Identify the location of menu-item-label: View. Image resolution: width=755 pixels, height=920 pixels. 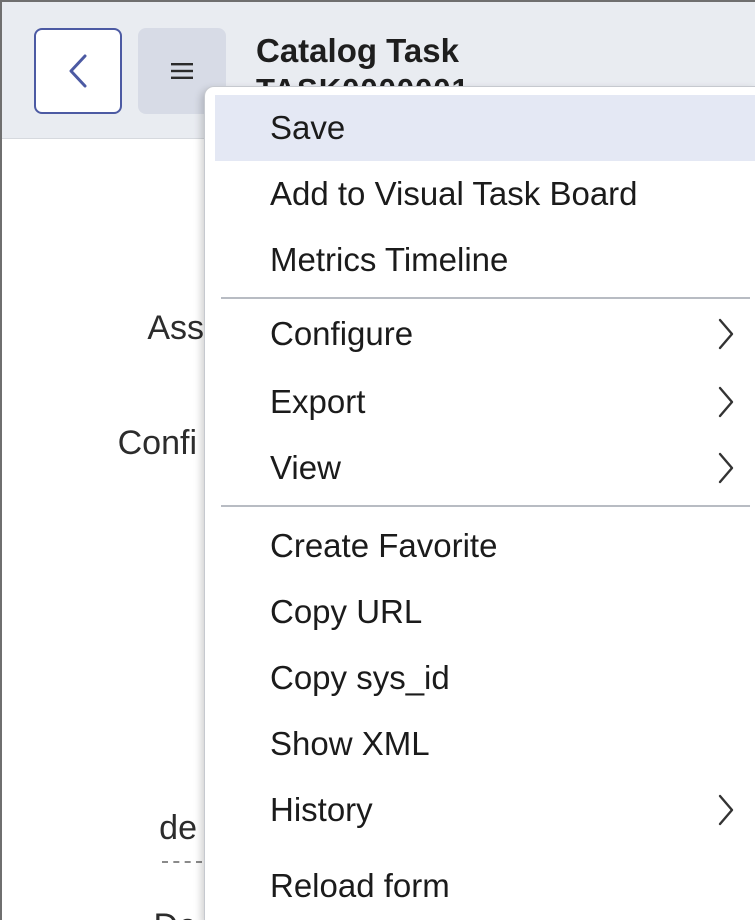
(305, 467).